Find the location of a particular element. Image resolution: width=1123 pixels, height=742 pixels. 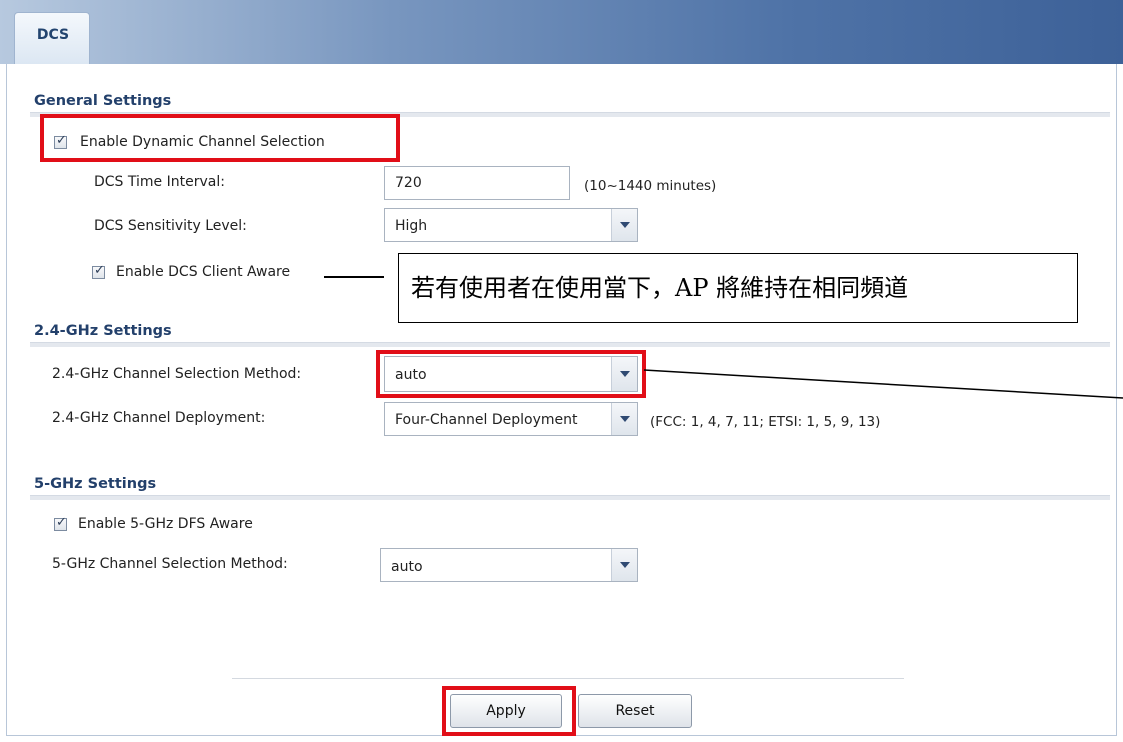

tab-dcs: DCS is located at coordinates (52, 38).